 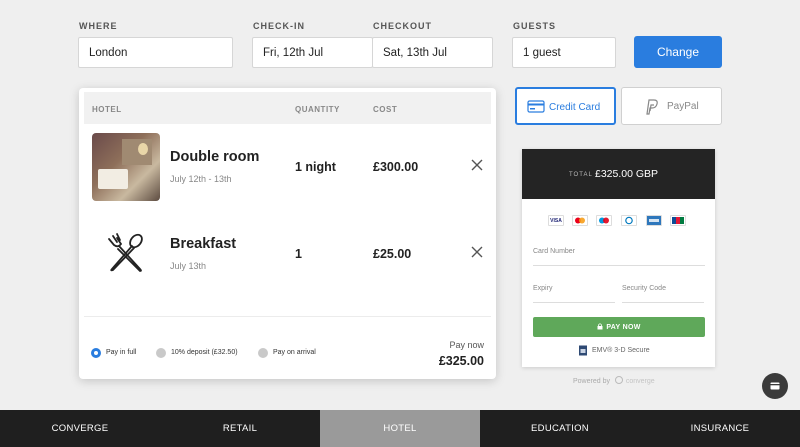 What do you see at coordinates (461, 361) in the screenshot?
I see `pay-now-total: £325.00` at bounding box center [461, 361].